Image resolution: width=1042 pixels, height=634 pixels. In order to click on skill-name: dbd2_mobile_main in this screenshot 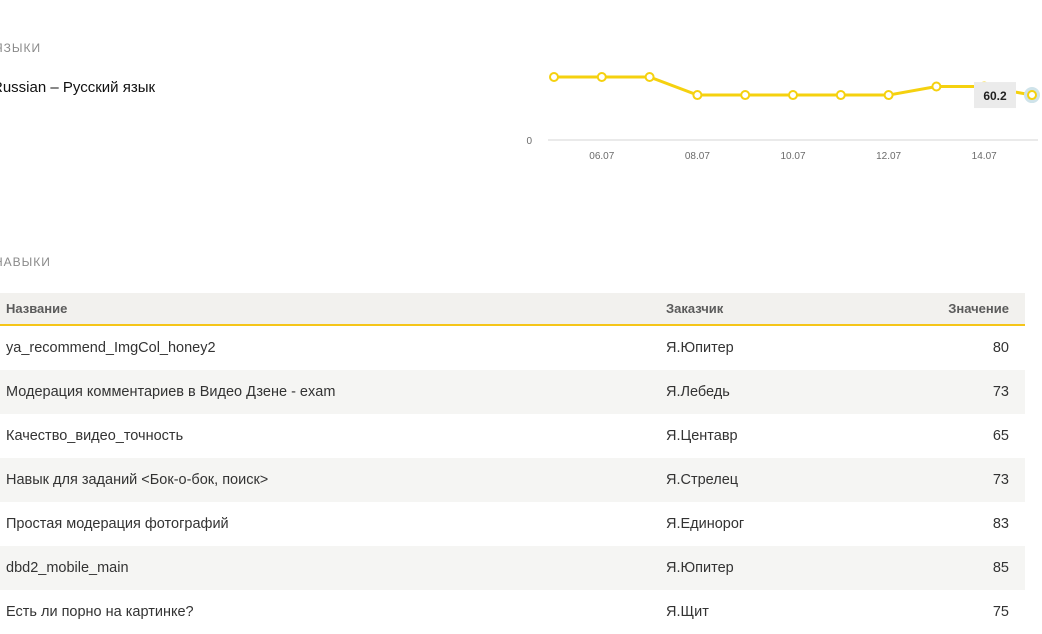, I will do `click(330, 568)`.